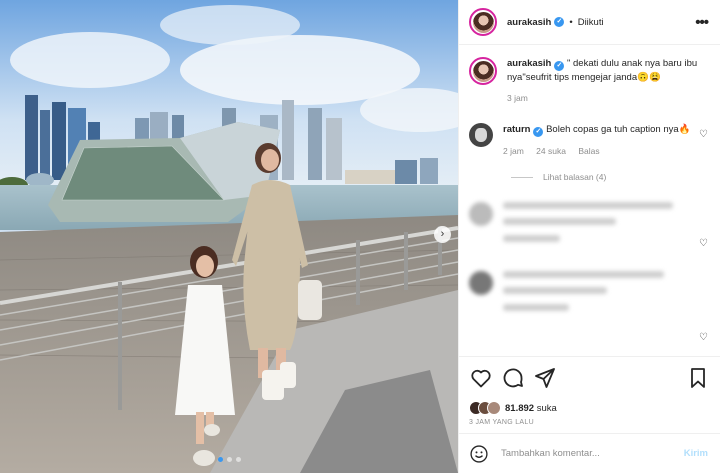  Describe the element at coordinates (516, 129) in the screenshot. I see `comment-username: raturn` at that location.